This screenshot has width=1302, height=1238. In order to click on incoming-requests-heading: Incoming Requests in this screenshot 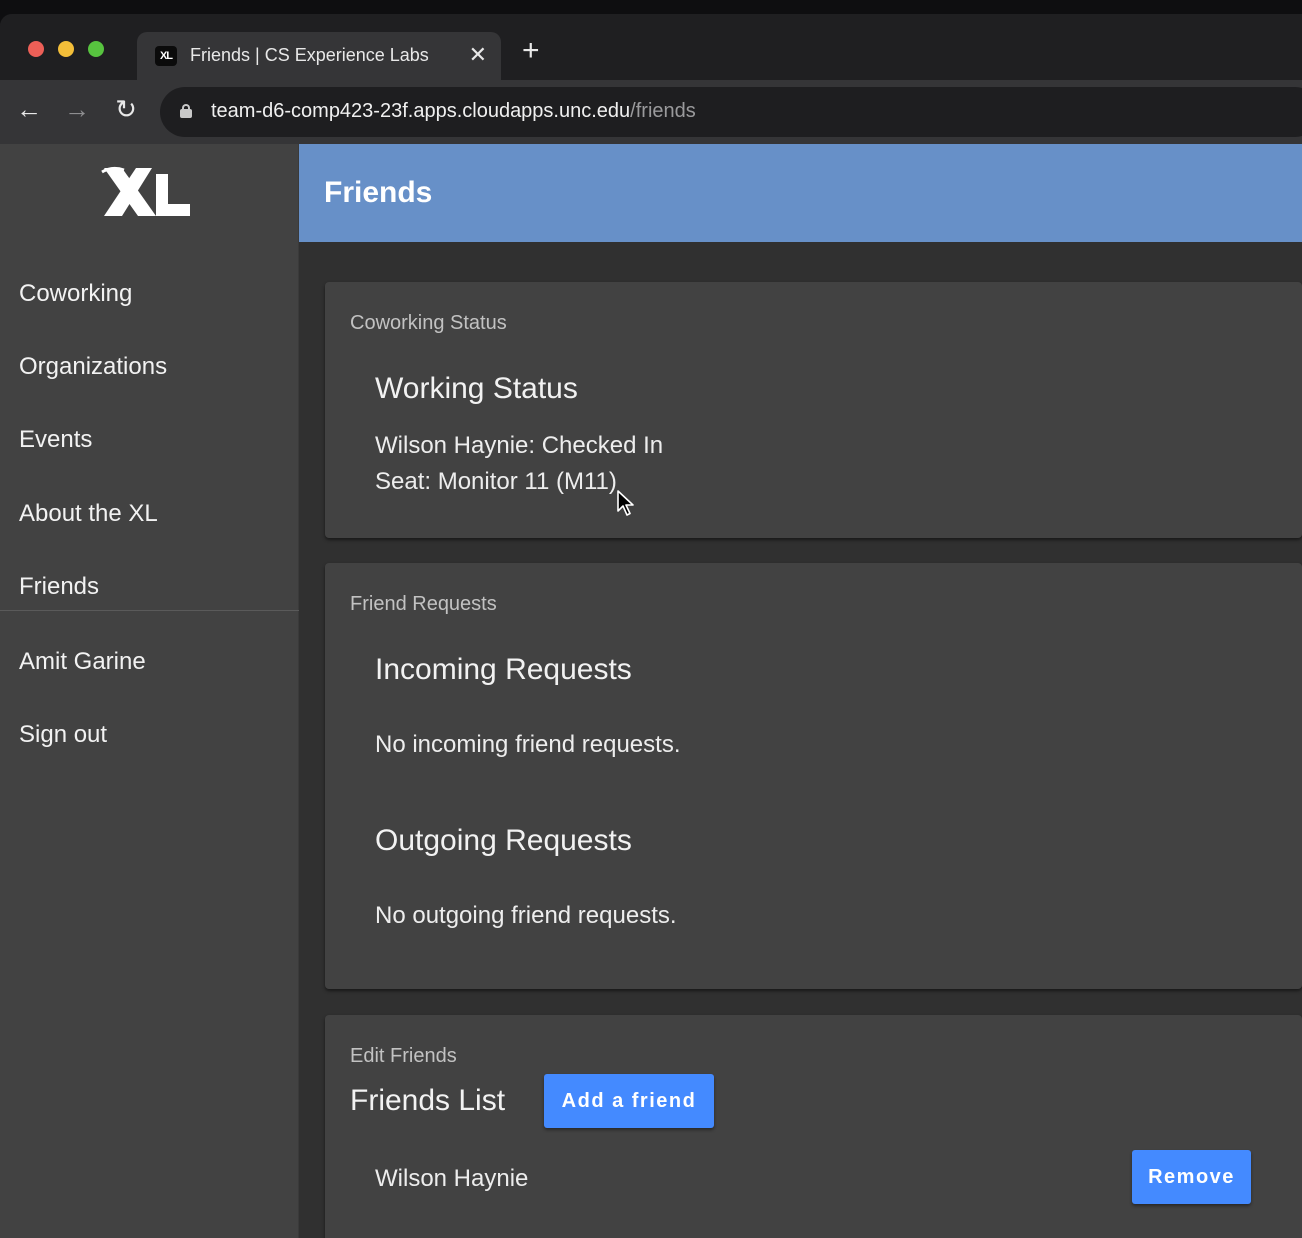, I will do `click(503, 669)`.